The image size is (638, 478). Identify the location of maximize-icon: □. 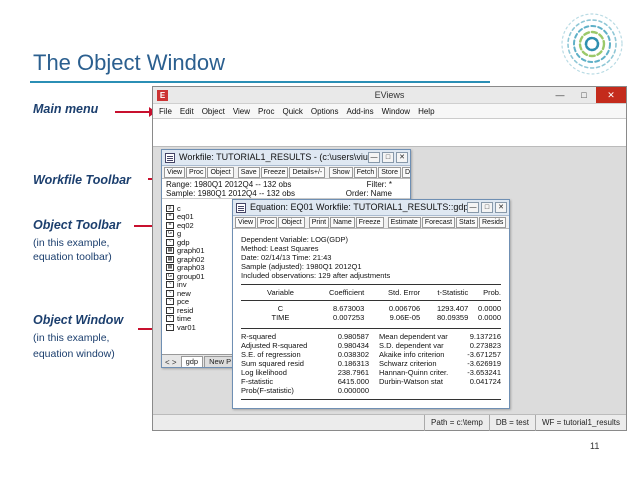
(584, 95).